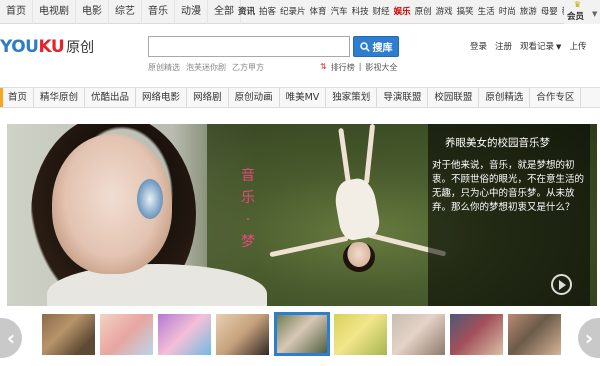  I want to click on youku-logo: YOUKU 原创, so click(47, 47).